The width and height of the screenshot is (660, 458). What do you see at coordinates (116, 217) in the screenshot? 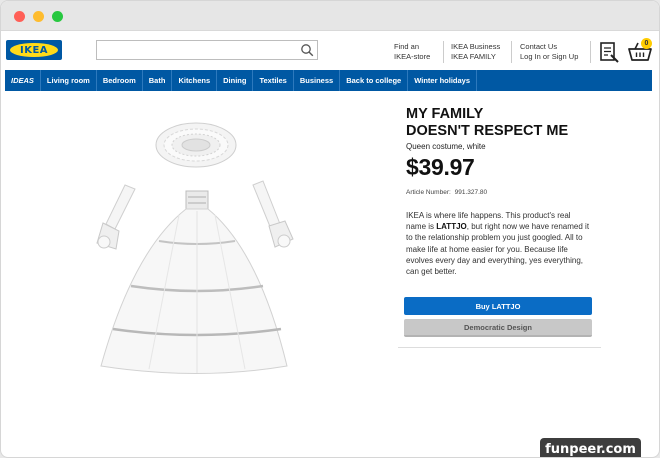
I see `left-glove` at bounding box center [116, 217].